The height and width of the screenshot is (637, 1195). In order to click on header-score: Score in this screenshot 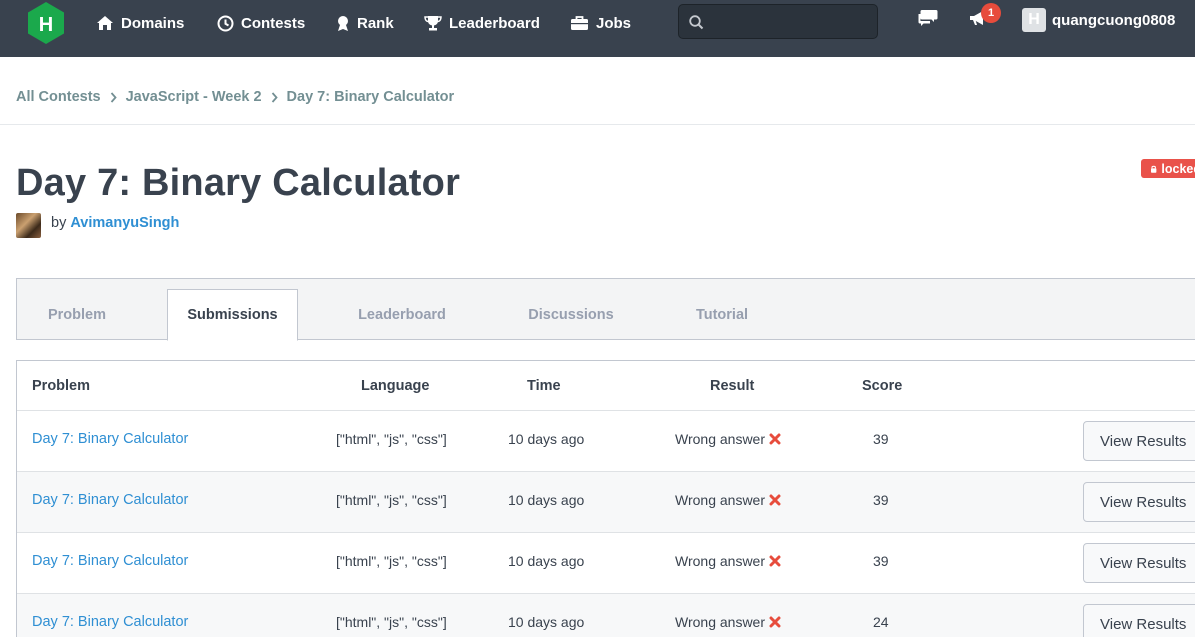, I will do `click(882, 386)`.